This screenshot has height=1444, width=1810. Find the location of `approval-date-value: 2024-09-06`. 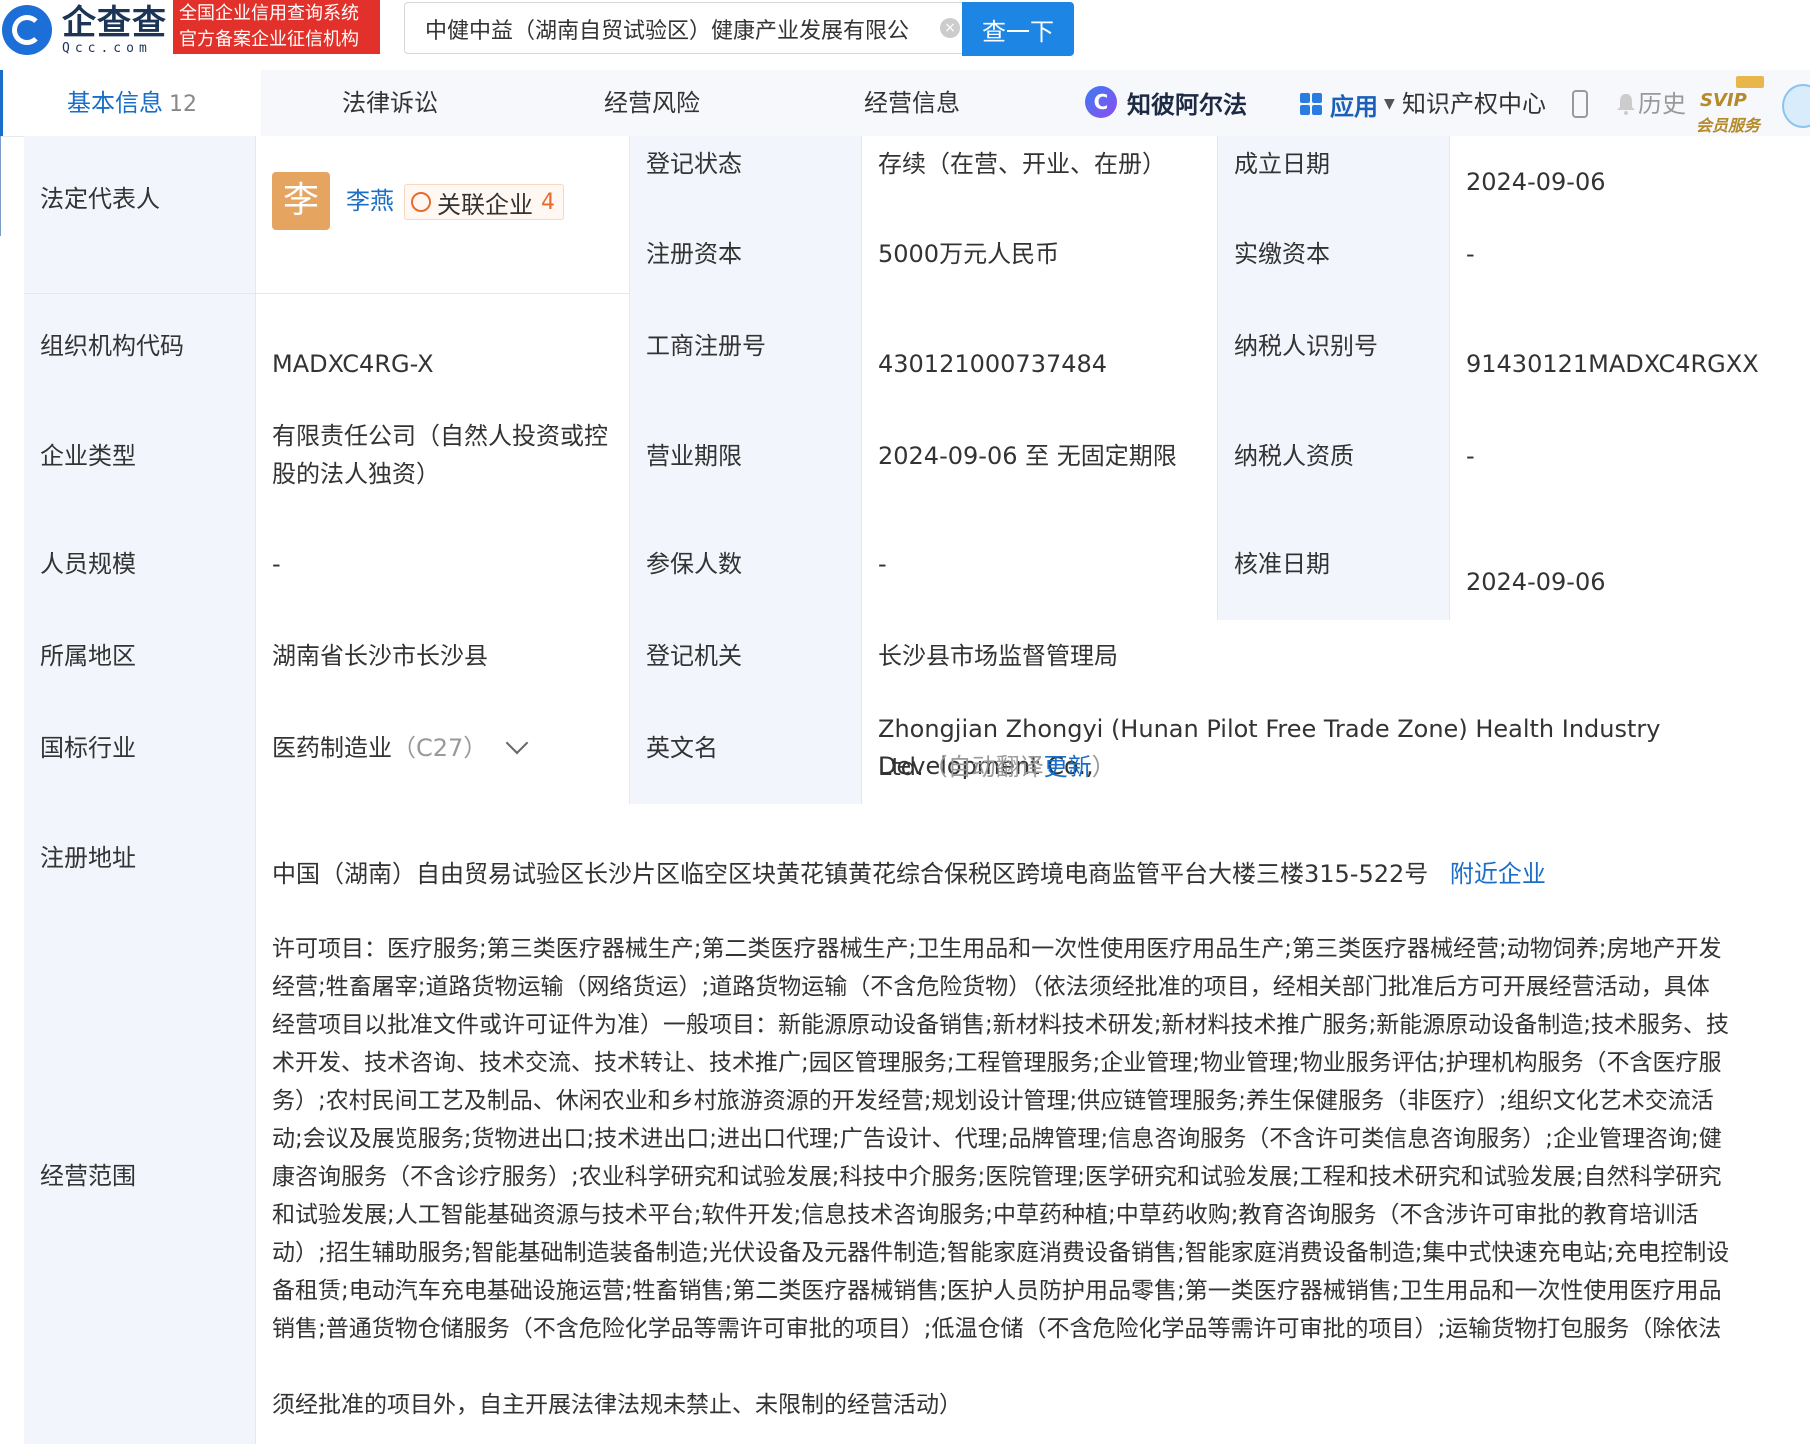

approval-date-value: 2024-09-06 is located at coordinates (1536, 582).